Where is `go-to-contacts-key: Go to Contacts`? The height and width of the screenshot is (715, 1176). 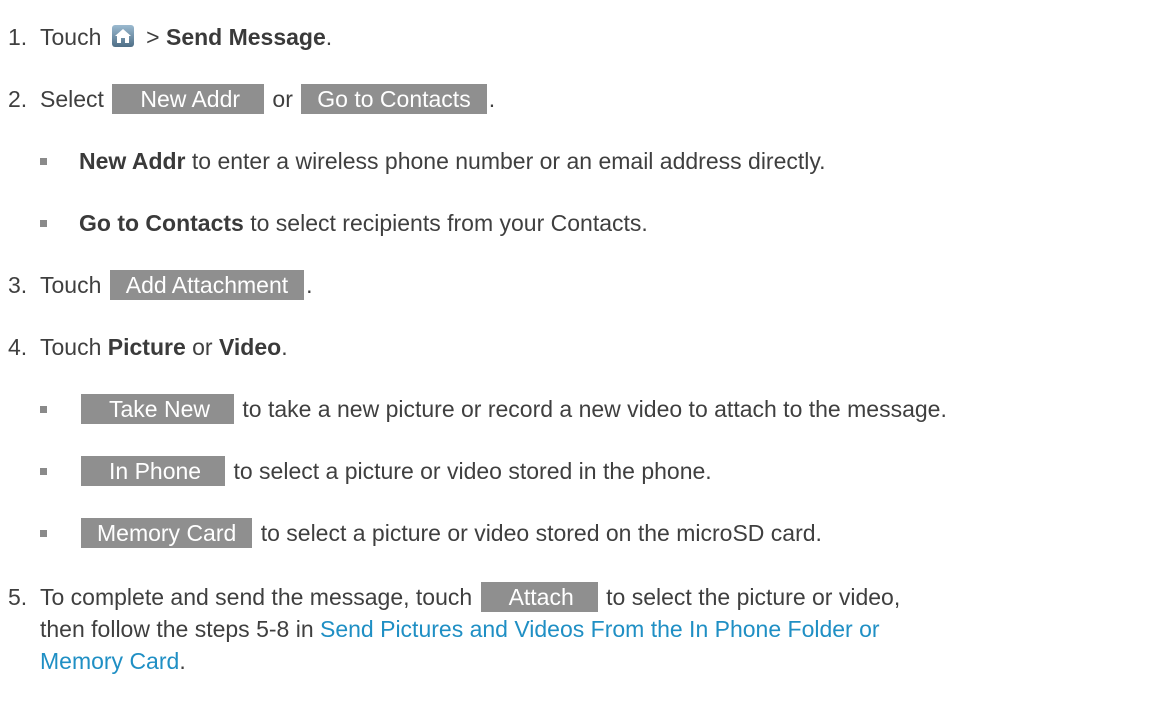
go-to-contacts-key: Go to Contacts is located at coordinates (394, 99).